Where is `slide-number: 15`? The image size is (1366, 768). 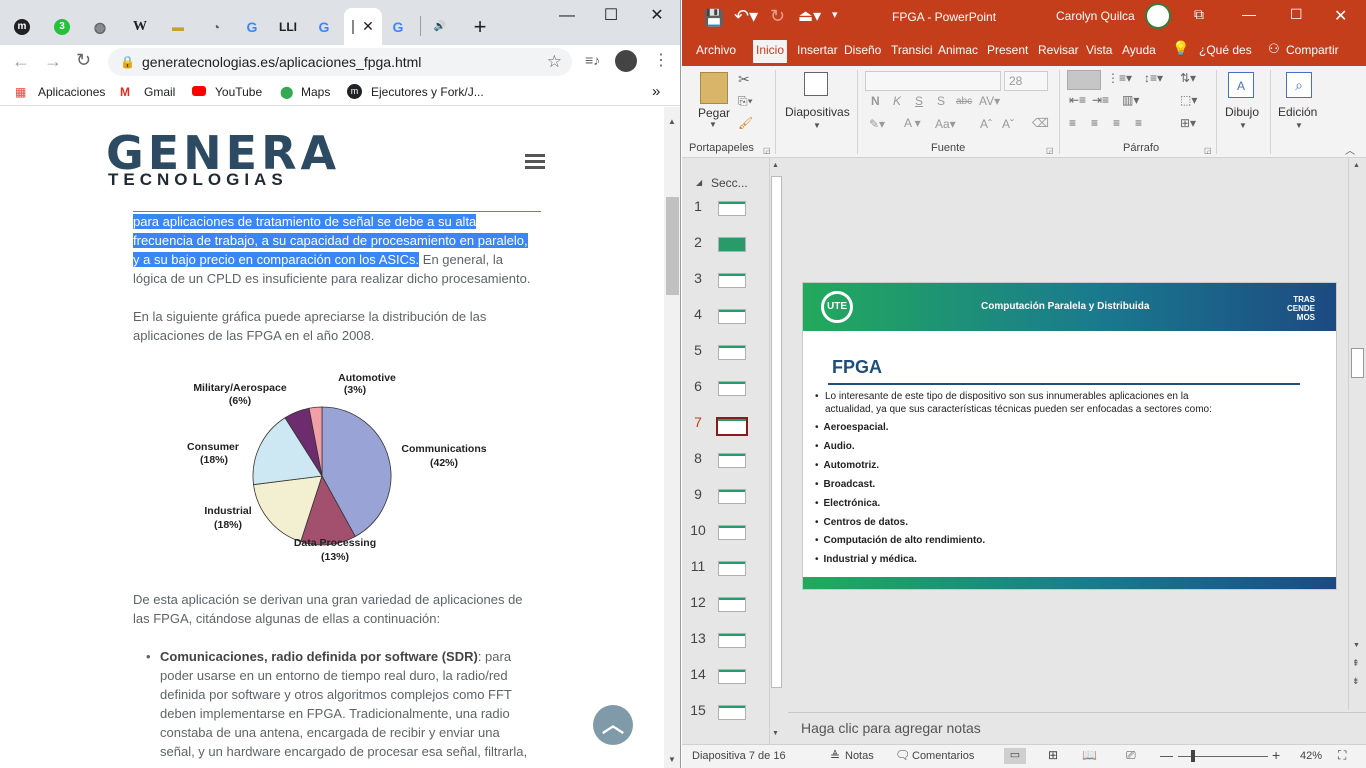
slide-number: 15 is located at coordinates (698, 710).